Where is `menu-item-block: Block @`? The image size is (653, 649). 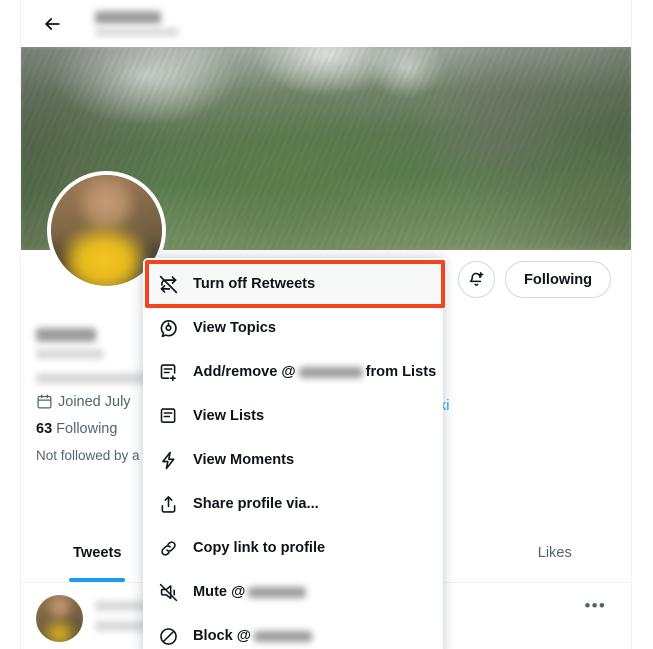 menu-item-block: Block @ is located at coordinates (293, 631).